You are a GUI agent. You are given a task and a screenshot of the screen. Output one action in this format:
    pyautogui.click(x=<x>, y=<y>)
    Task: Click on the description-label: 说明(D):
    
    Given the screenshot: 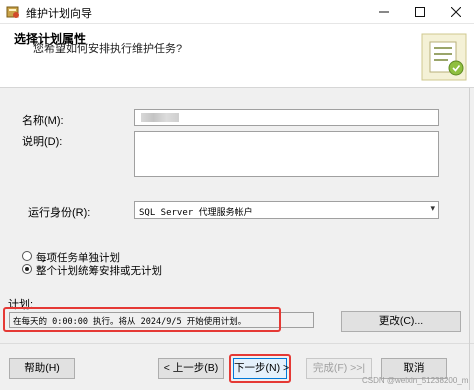 What is the action you would take?
    pyautogui.click(x=42, y=142)
    